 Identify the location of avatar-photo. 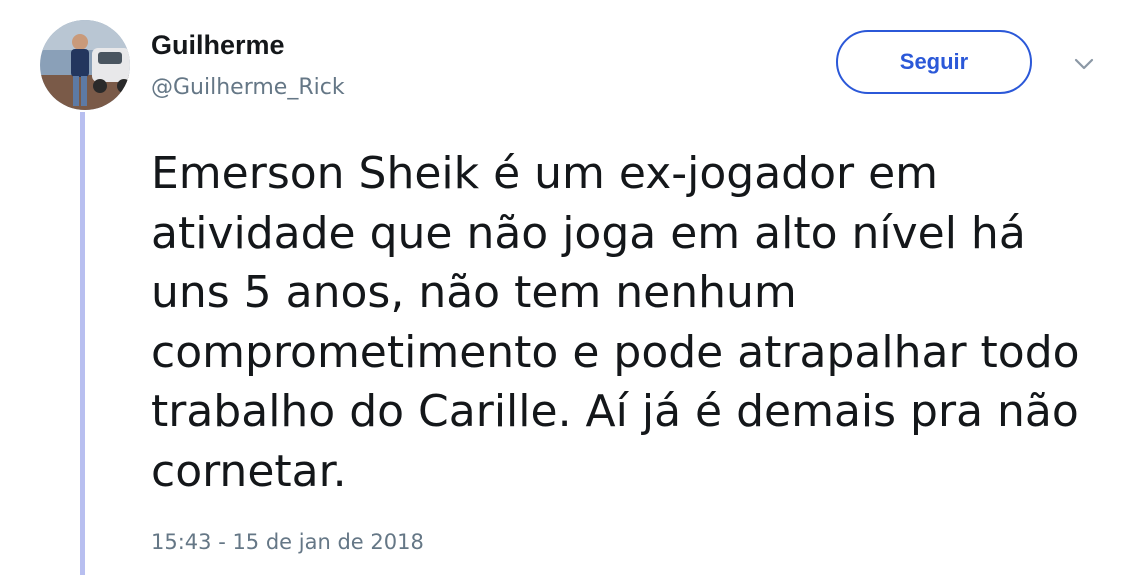
(85, 65).